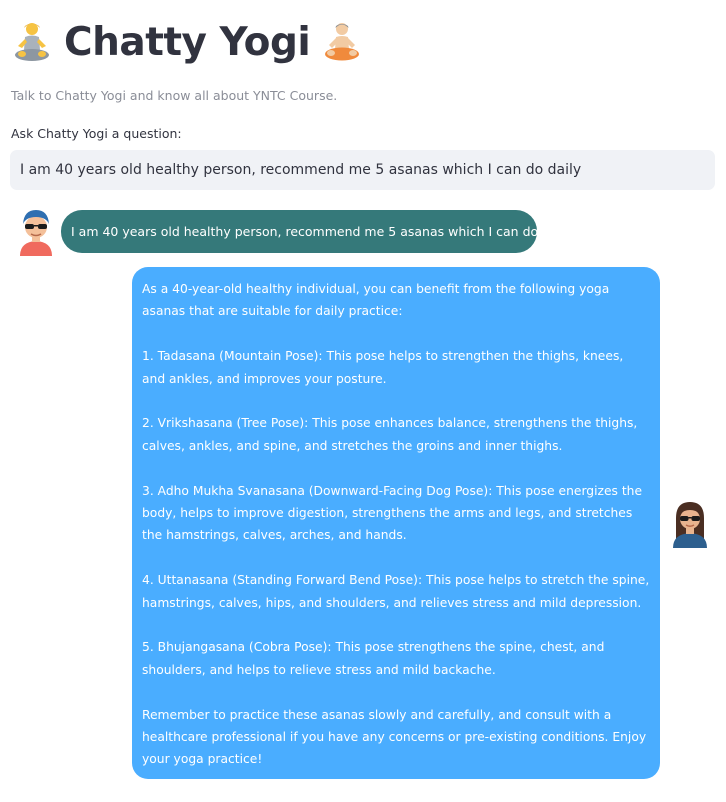 The image size is (726, 802). What do you see at coordinates (36, 233) in the screenshot?
I see `user-avatar-icon` at bounding box center [36, 233].